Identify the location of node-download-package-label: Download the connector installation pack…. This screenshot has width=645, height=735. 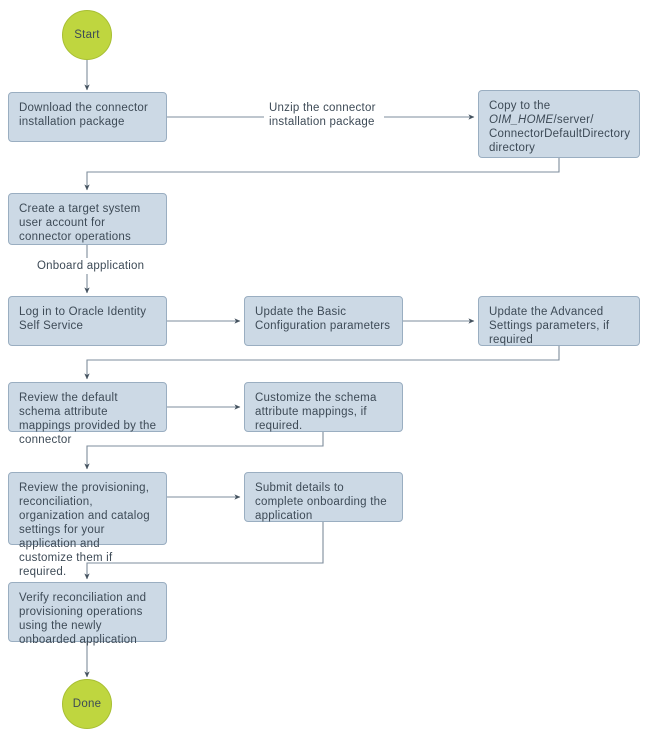
(84, 115).